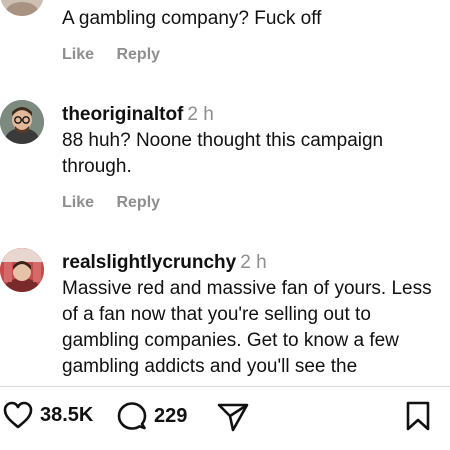  Describe the element at coordinates (151, 416) in the screenshot. I see `comment-post-button: 229` at that location.